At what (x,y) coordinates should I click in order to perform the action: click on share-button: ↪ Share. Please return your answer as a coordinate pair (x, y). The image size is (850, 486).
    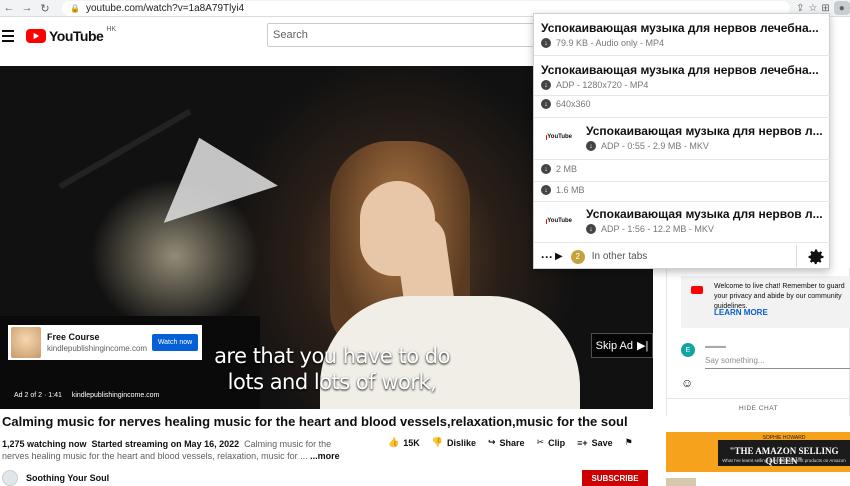
    Looking at the image, I should click on (506, 442).